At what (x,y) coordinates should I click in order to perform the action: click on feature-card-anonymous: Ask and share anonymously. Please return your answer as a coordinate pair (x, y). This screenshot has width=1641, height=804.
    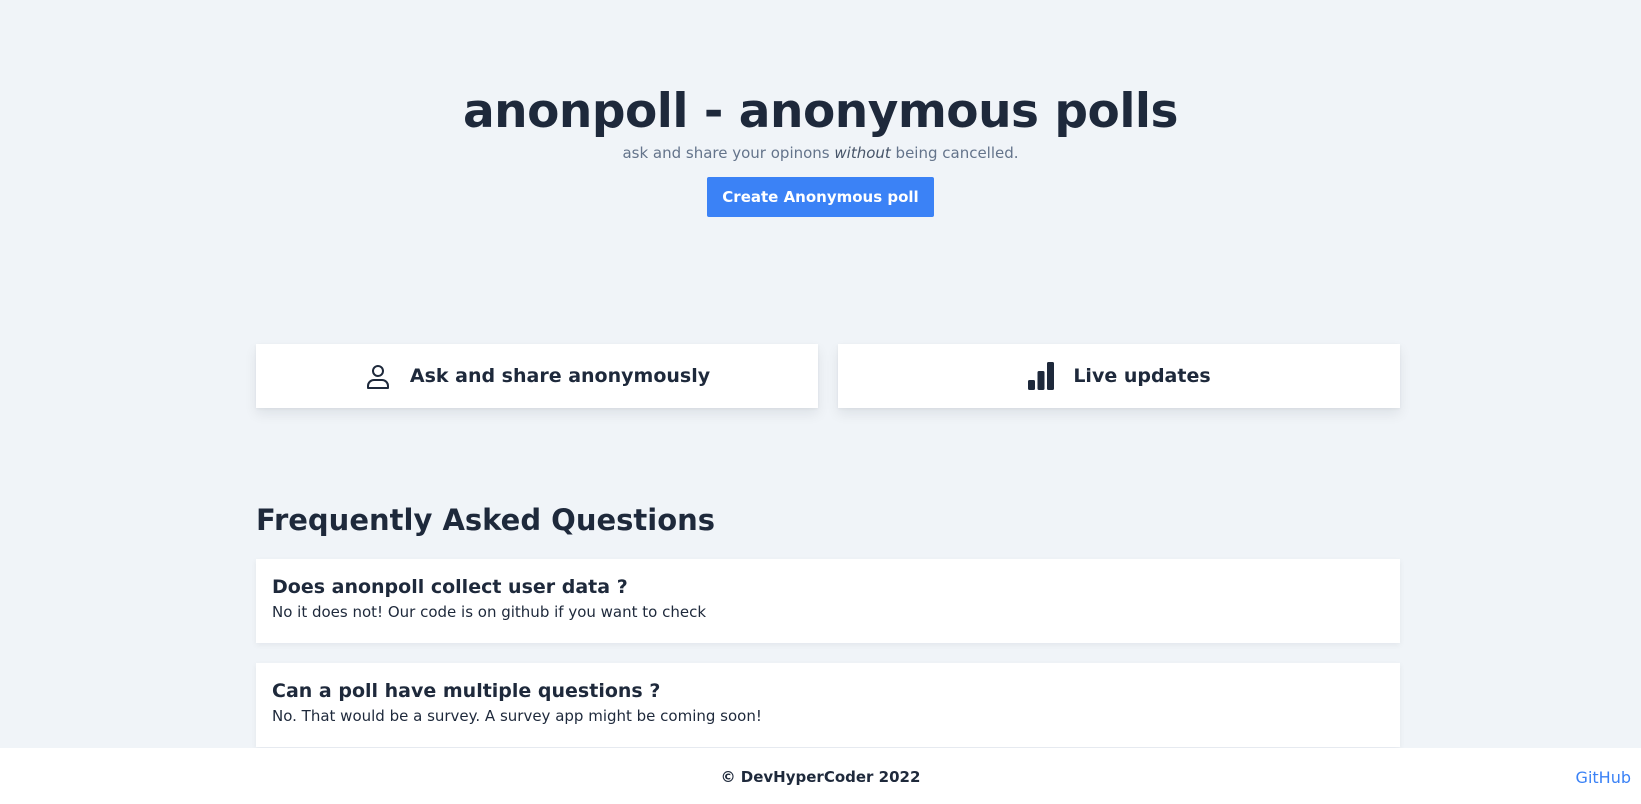
    Looking at the image, I should click on (537, 376).